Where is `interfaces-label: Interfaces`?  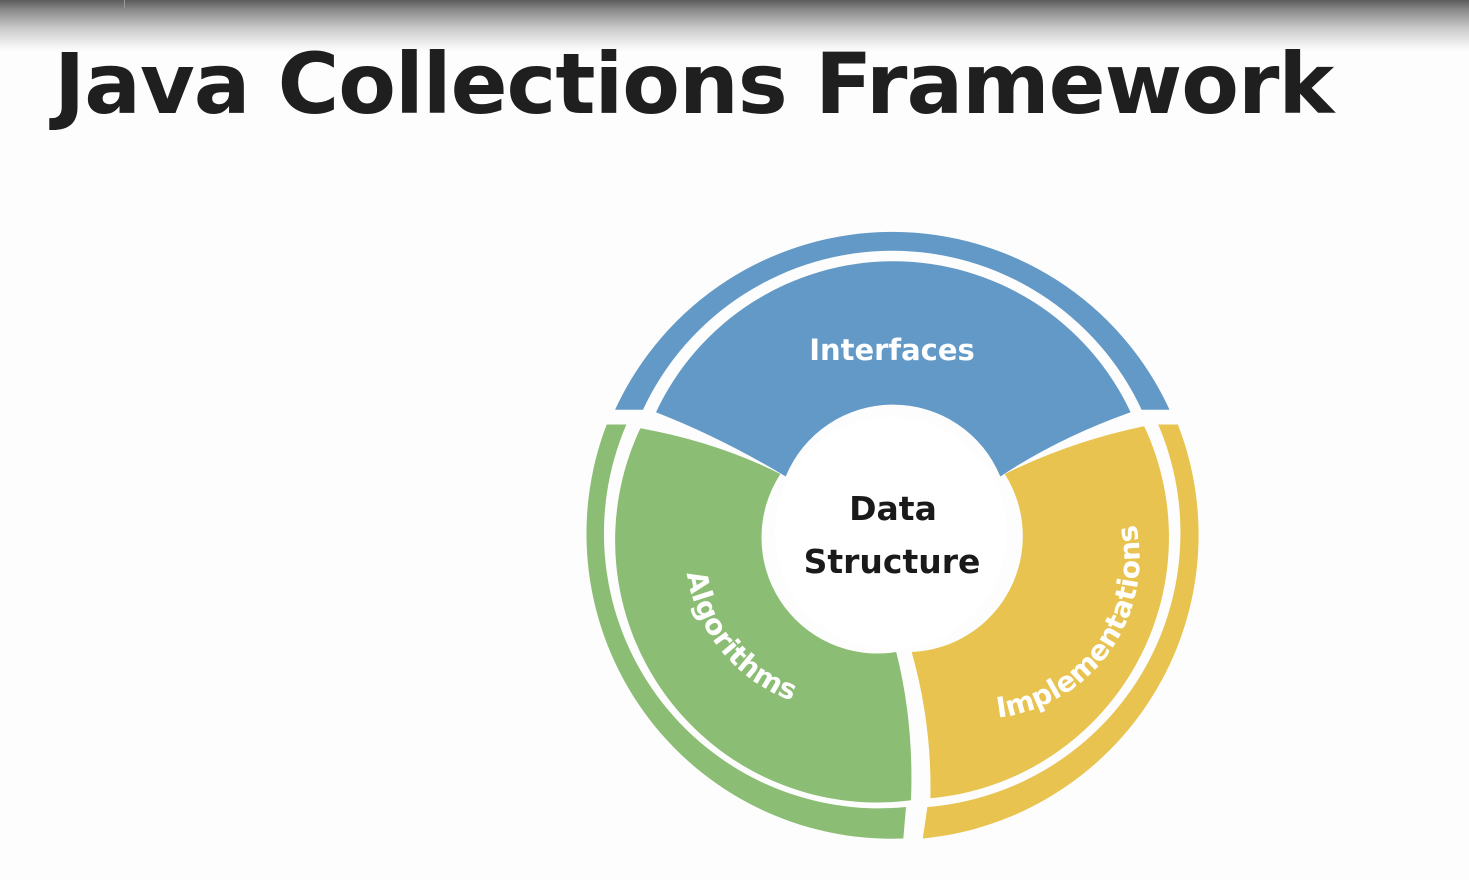
interfaces-label: Interfaces is located at coordinates (892, 350).